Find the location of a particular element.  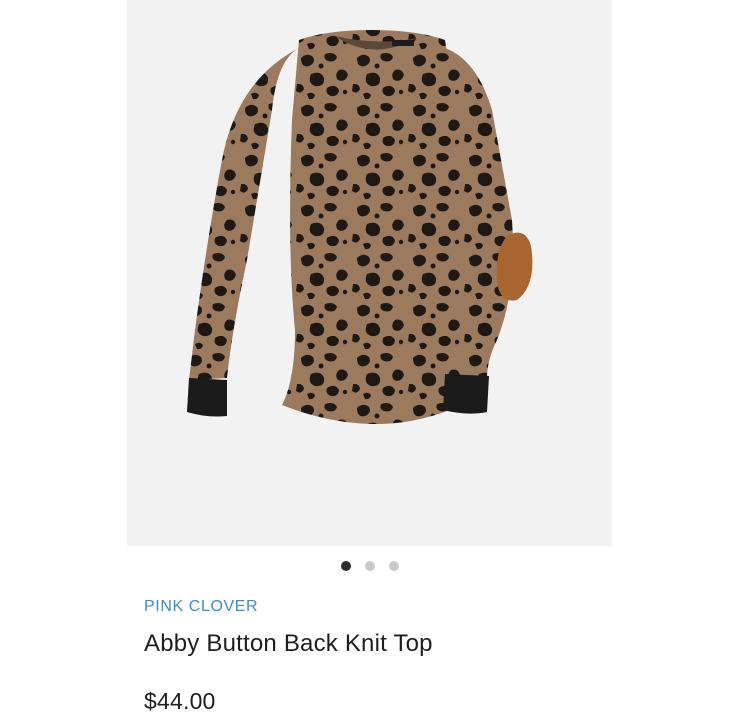

carousel-dots is located at coordinates (369, 566).